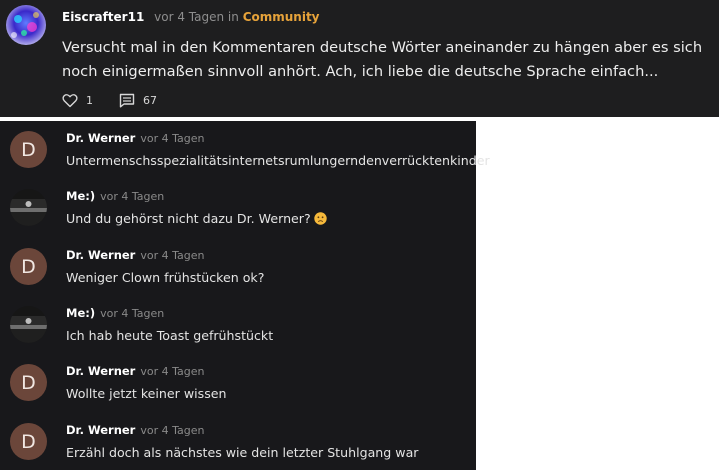 This screenshot has height=471, width=719. I want to click on post-meta: Eiscrafter11 vor 4 Tagen in Community, so click(191, 17).